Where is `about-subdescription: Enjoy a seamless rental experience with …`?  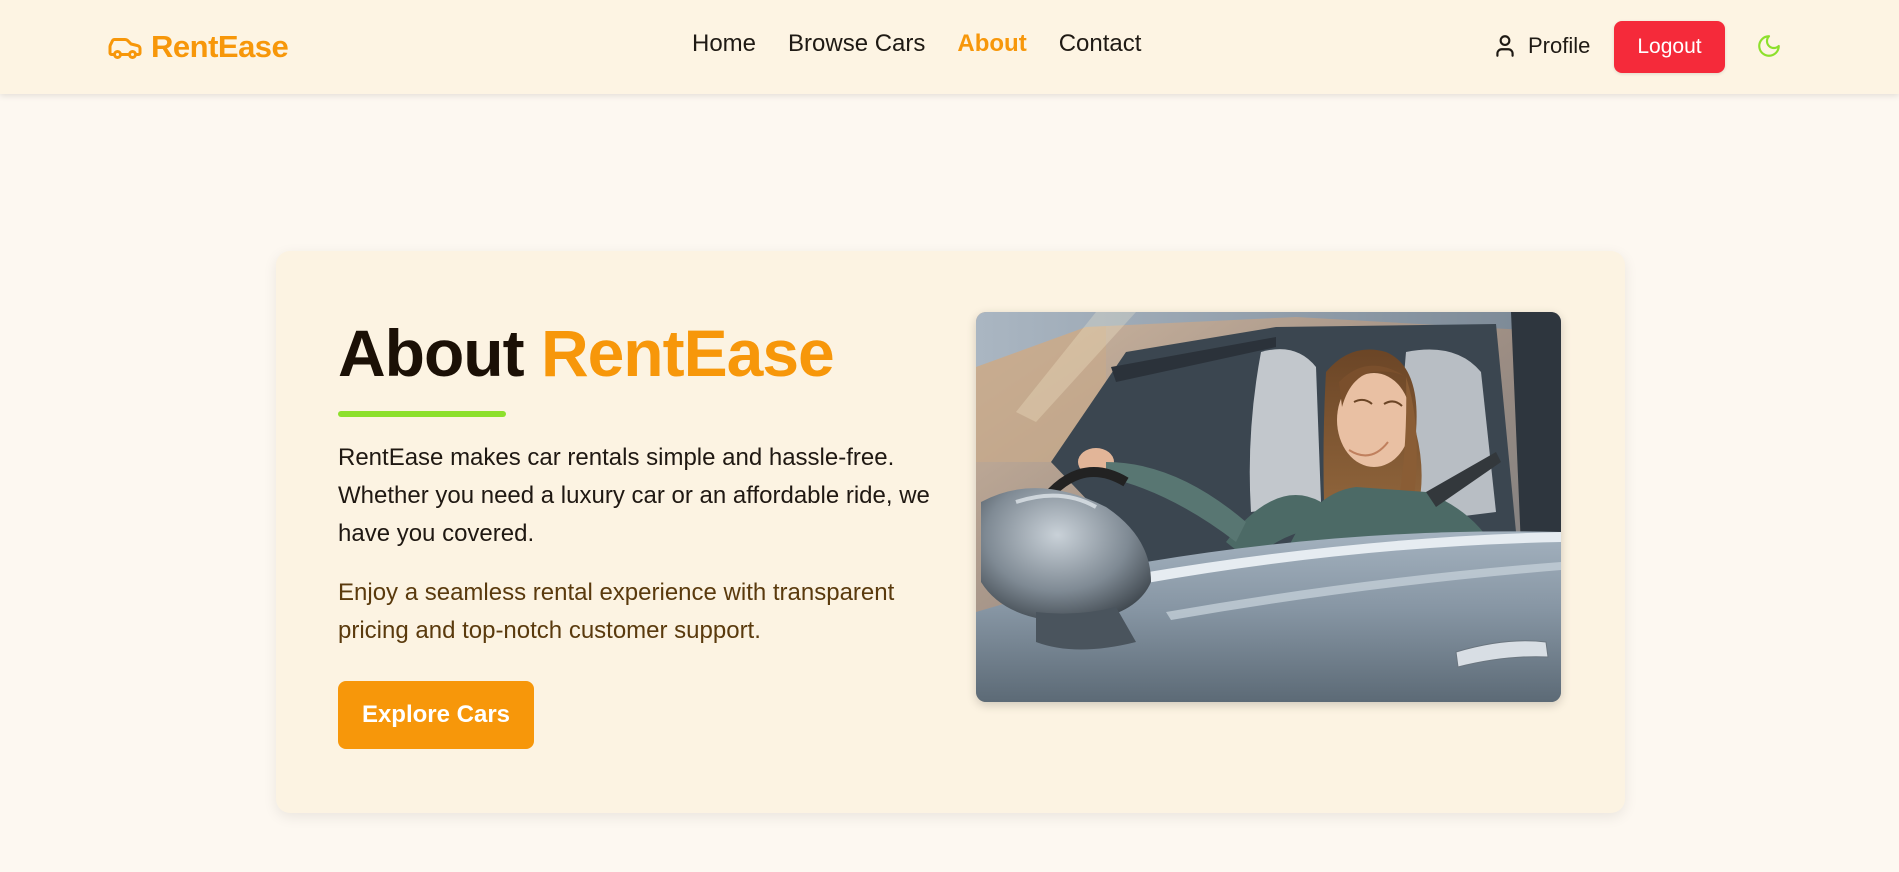
about-subdescription: Enjoy a seamless rental experience with … is located at coordinates (616, 611).